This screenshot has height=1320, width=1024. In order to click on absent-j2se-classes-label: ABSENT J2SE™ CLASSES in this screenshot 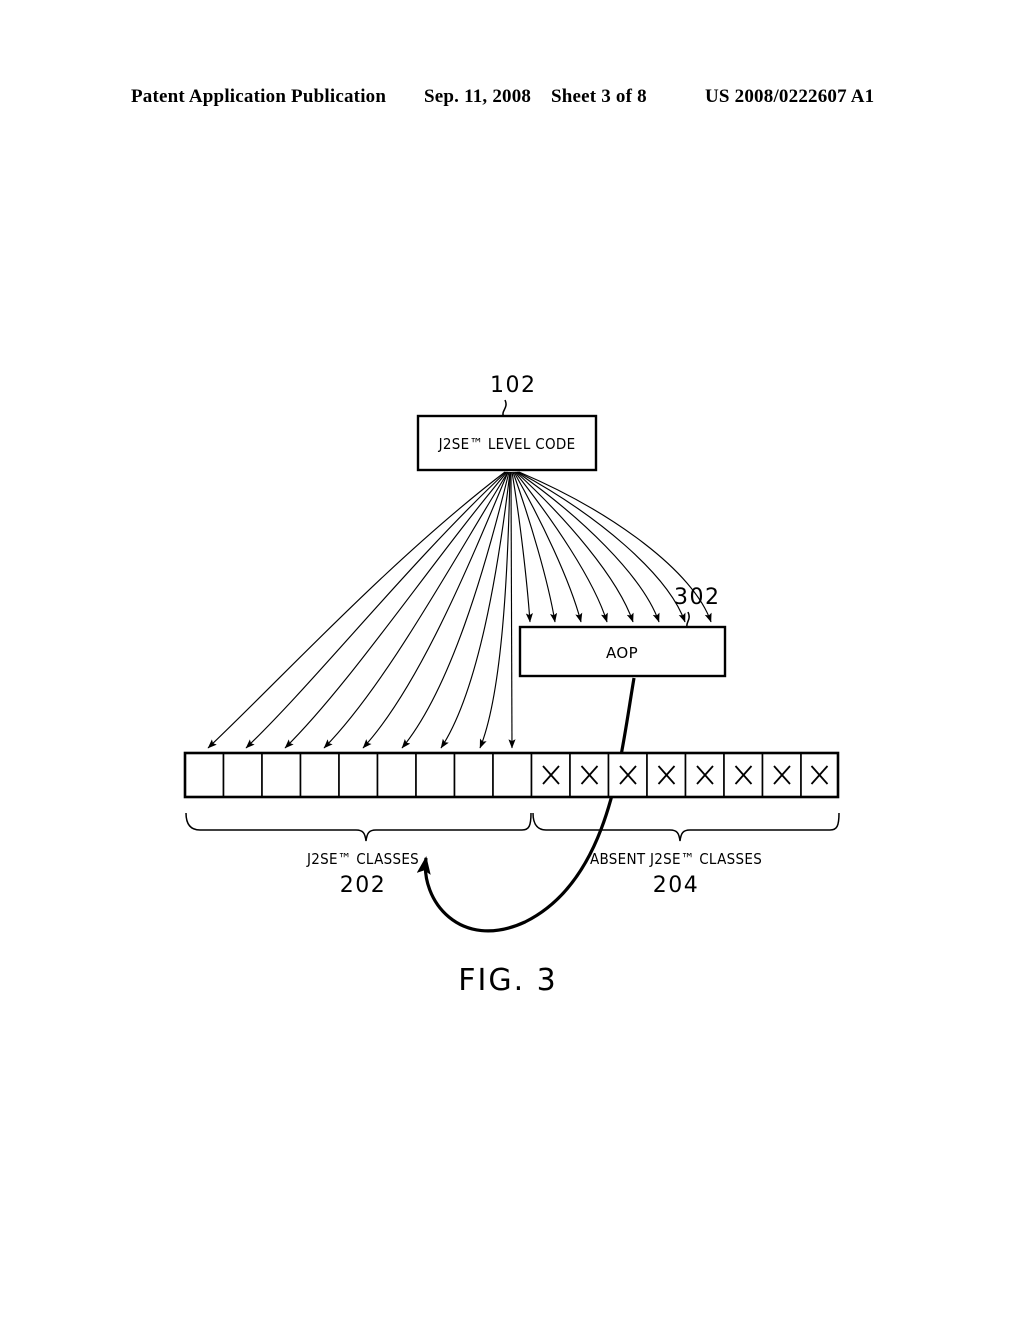, I will do `click(676, 859)`.